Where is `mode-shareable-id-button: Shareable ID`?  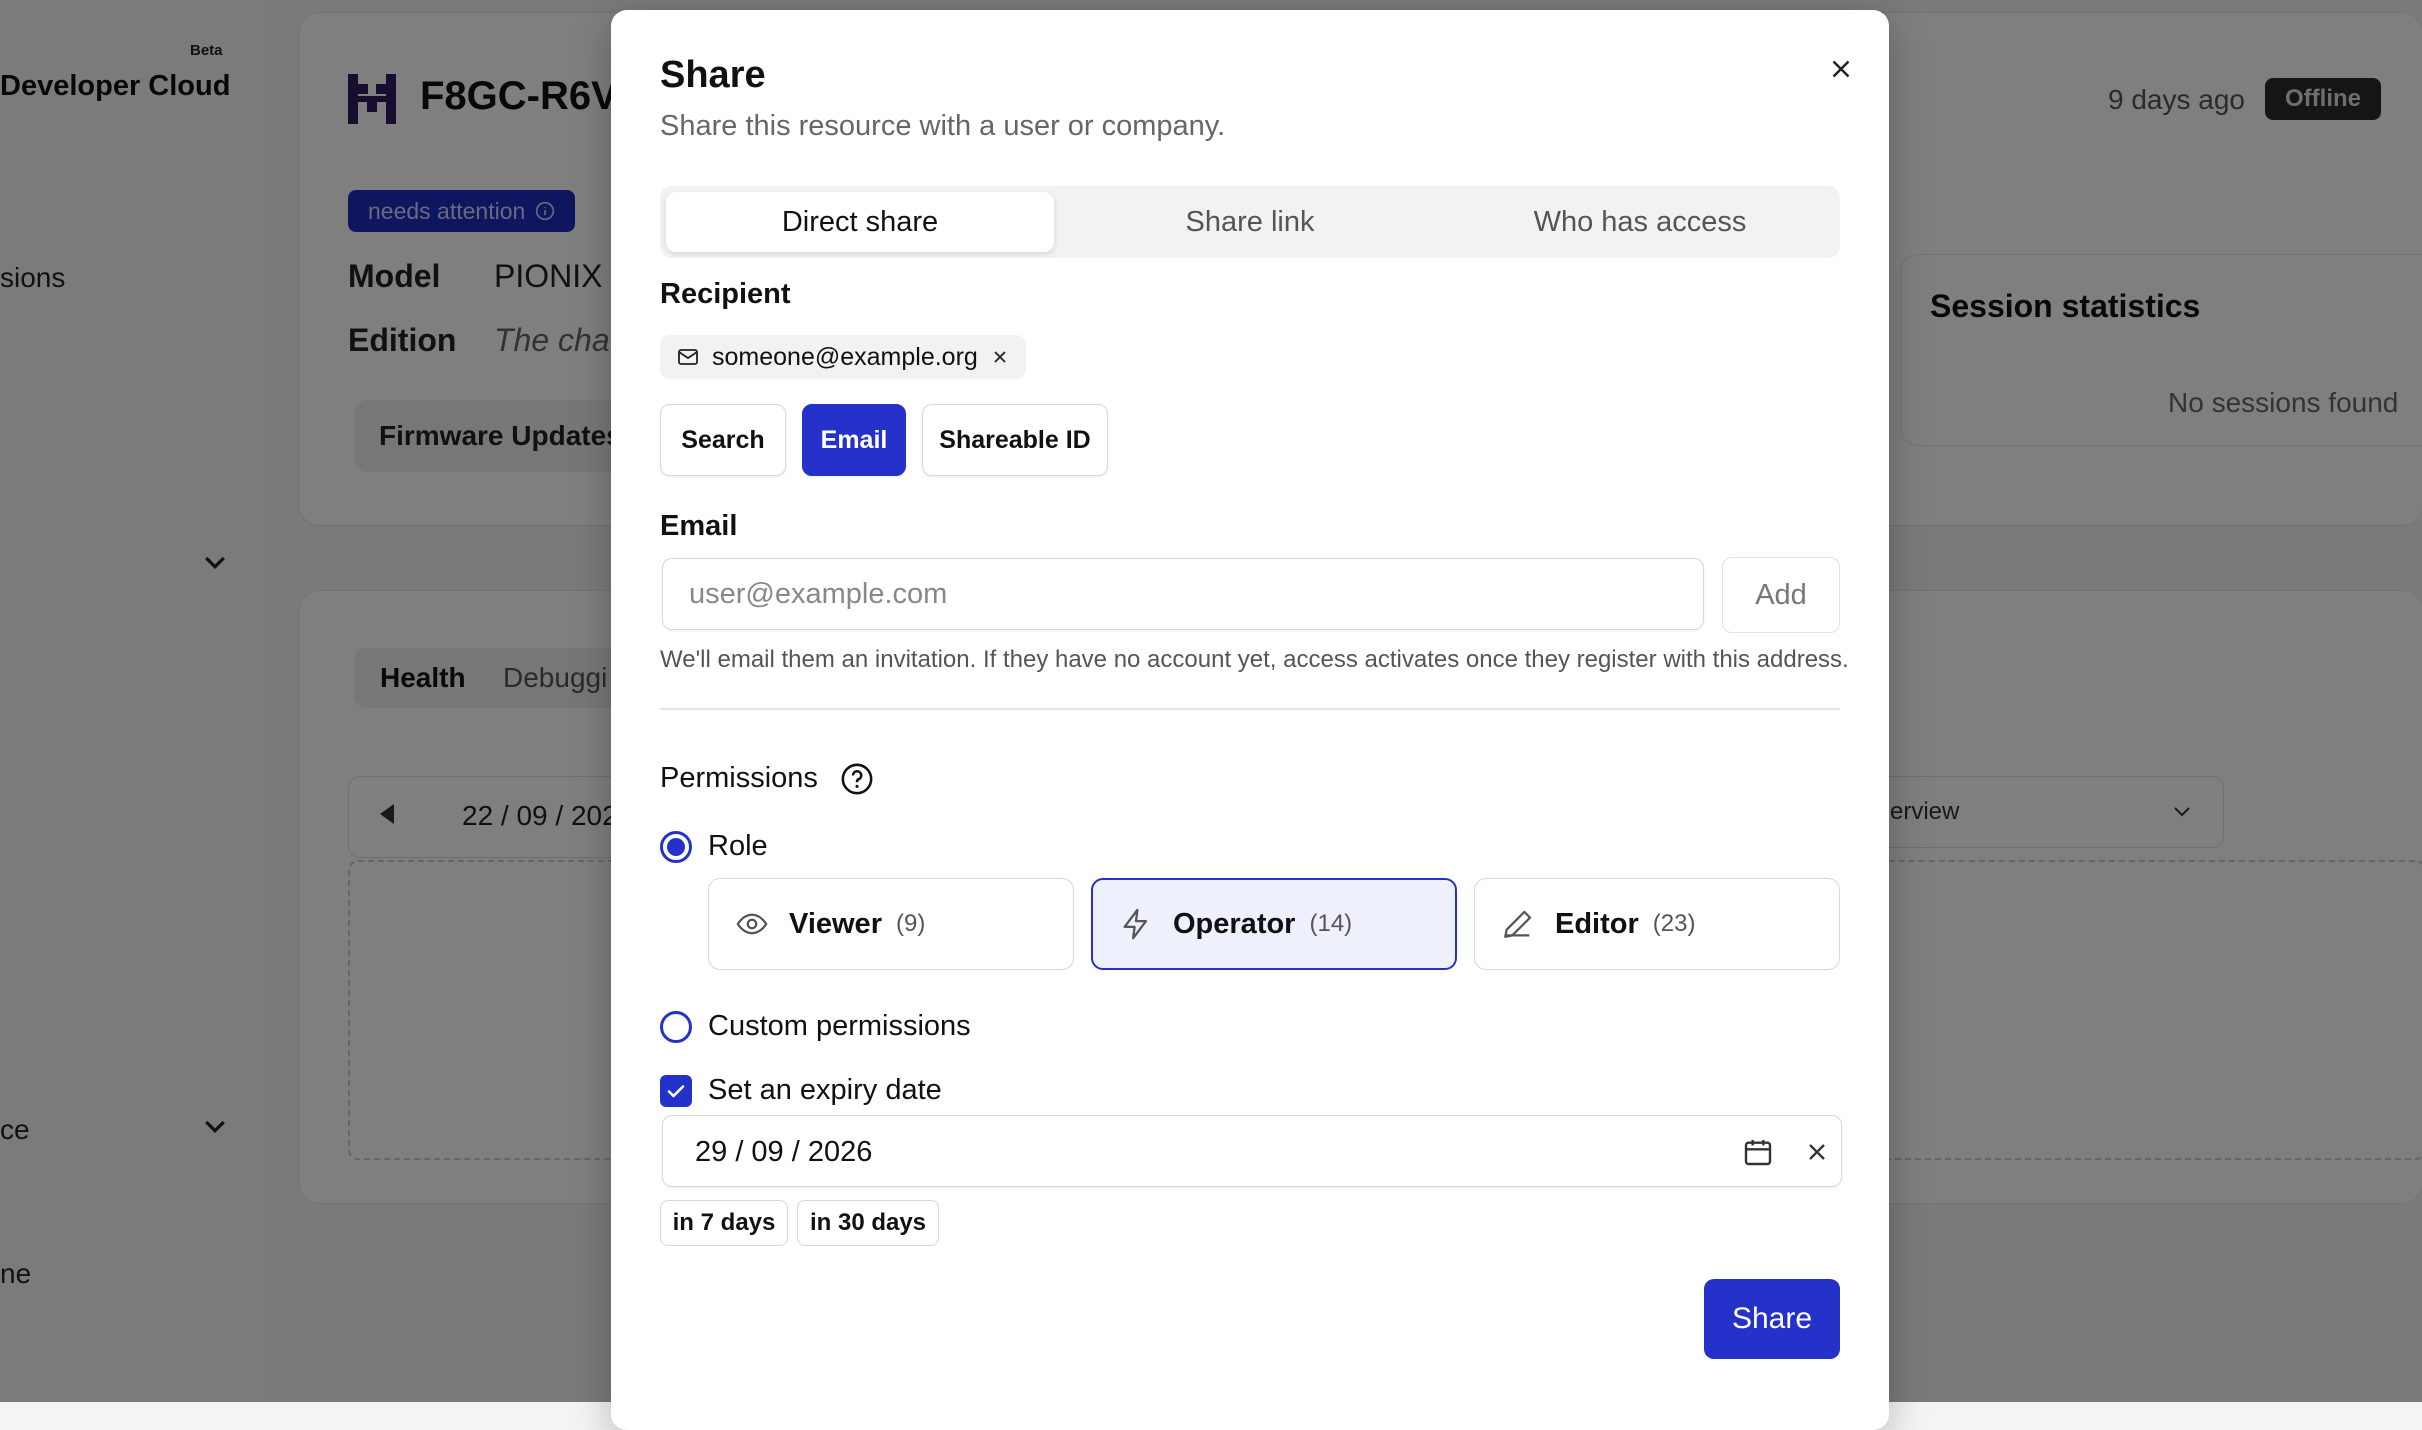 mode-shareable-id-button: Shareable ID is located at coordinates (1015, 440).